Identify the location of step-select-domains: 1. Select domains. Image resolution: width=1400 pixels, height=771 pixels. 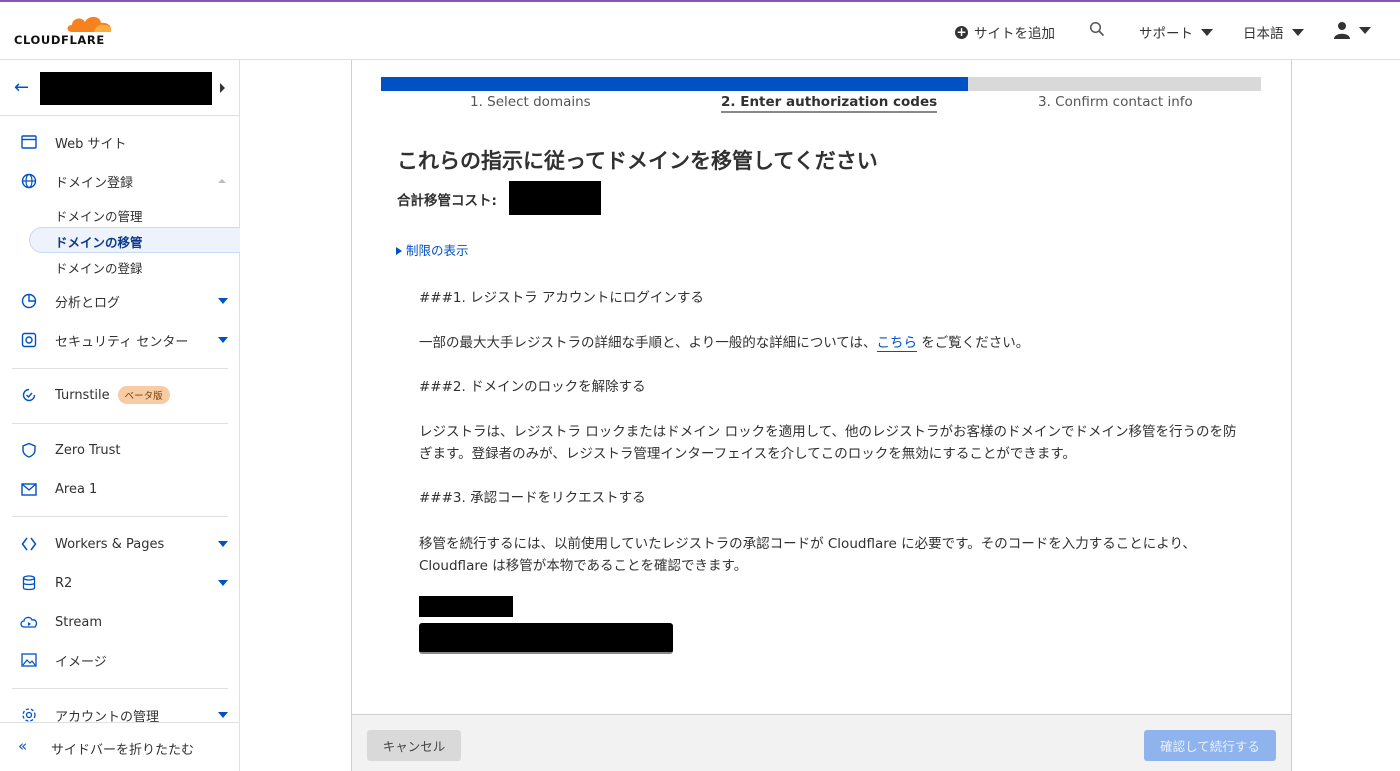
(530, 102).